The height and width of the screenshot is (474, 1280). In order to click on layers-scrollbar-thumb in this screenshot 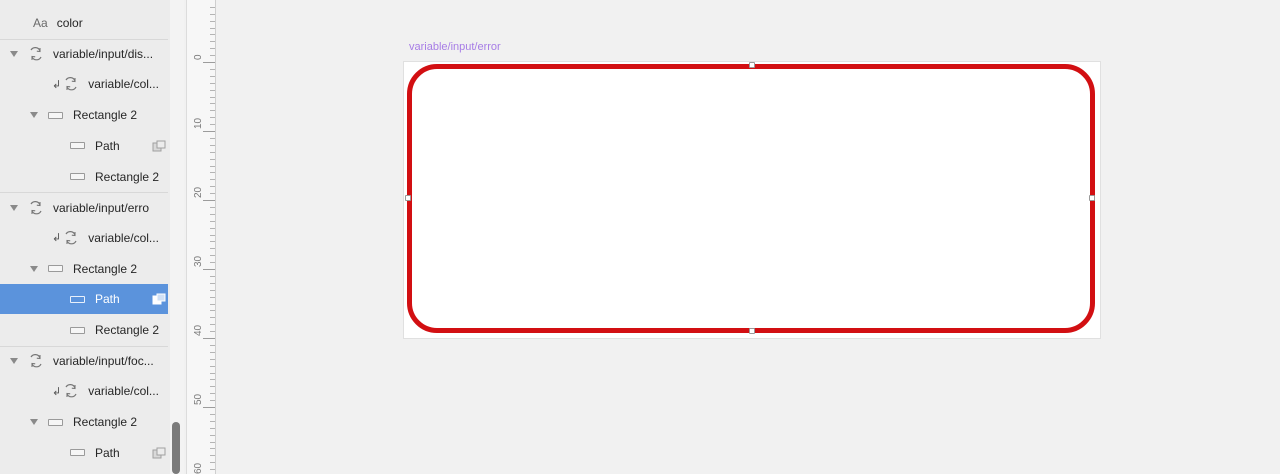, I will do `click(176, 448)`.